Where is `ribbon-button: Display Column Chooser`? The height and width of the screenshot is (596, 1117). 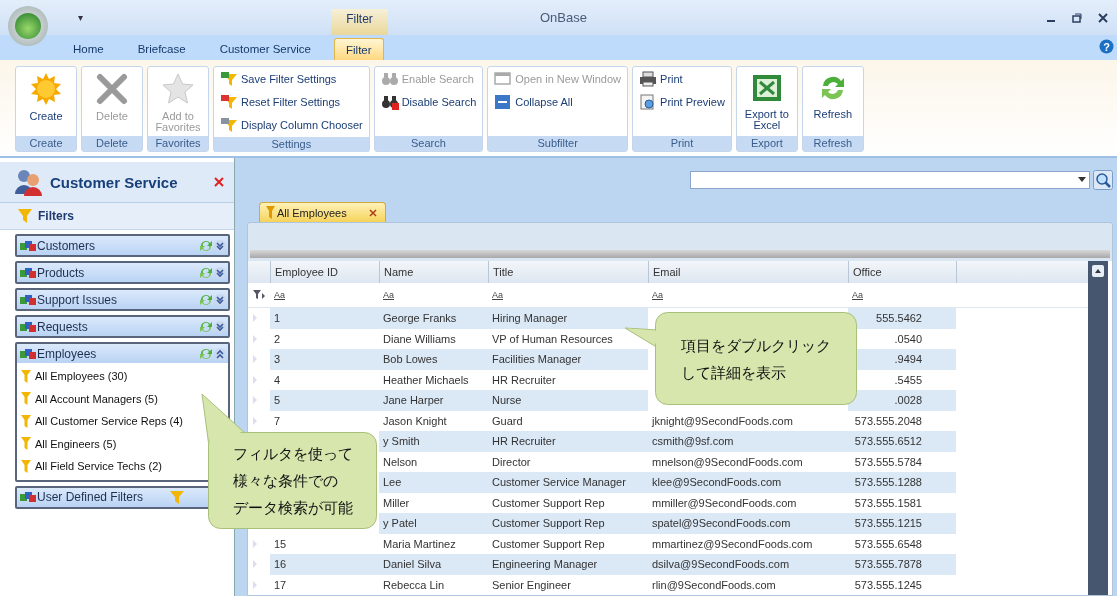
ribbon-button: Display Column Chooser is located at coordinates (291, 125).